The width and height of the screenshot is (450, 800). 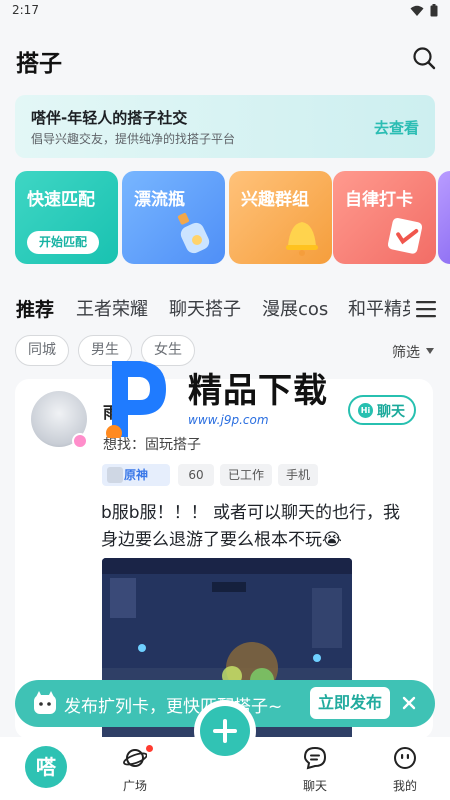 What do you see at coordinates (168, 350) in the screenshot?
I see `filter-chip-female: 女生` at bounding box center [168, 350].